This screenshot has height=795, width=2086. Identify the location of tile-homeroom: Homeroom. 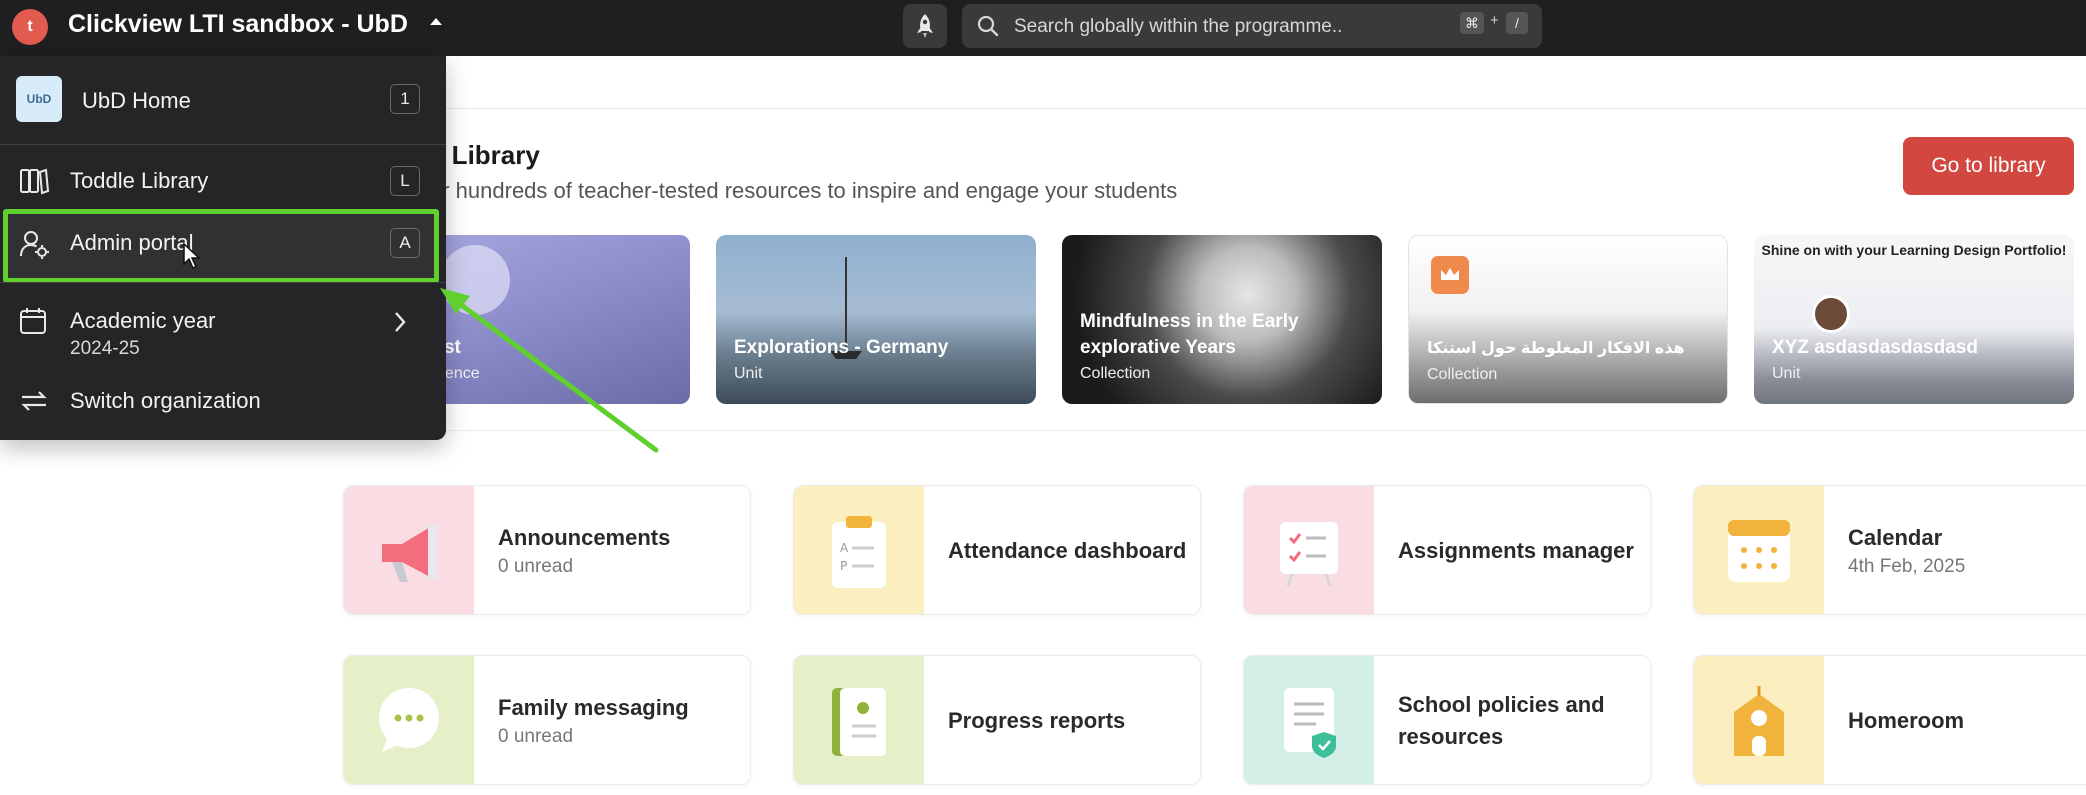
(1889, 720).